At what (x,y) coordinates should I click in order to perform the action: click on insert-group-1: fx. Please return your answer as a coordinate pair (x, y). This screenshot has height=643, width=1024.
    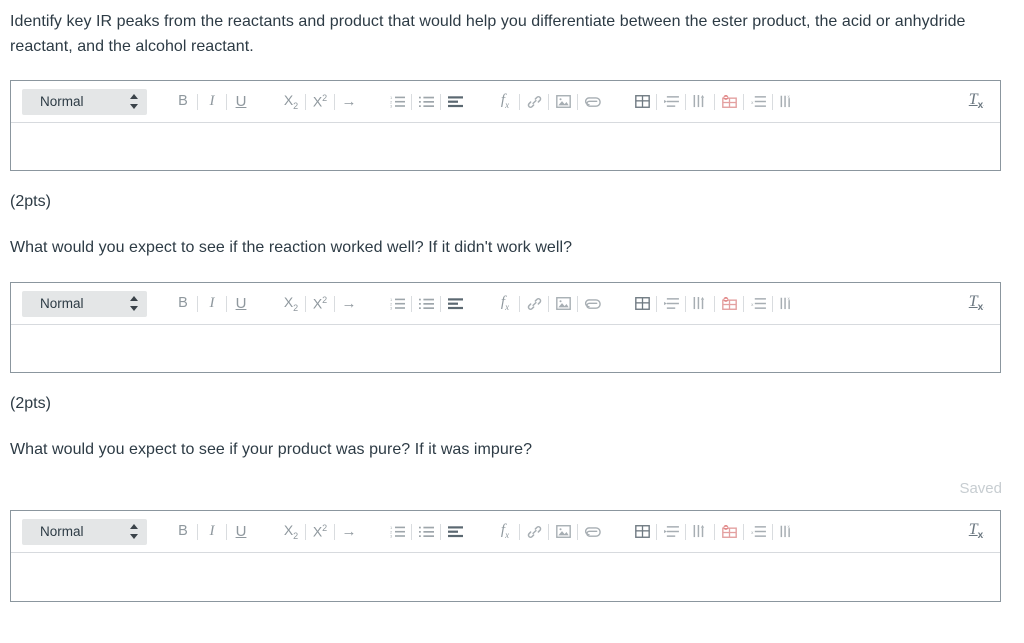
    Looking at the image, I should click on (548, 101).